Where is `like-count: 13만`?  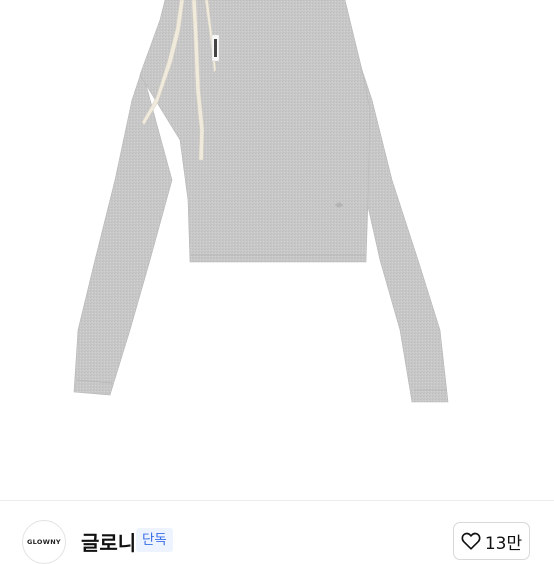 like-count: 13만 is located at coordinates (503, 543).